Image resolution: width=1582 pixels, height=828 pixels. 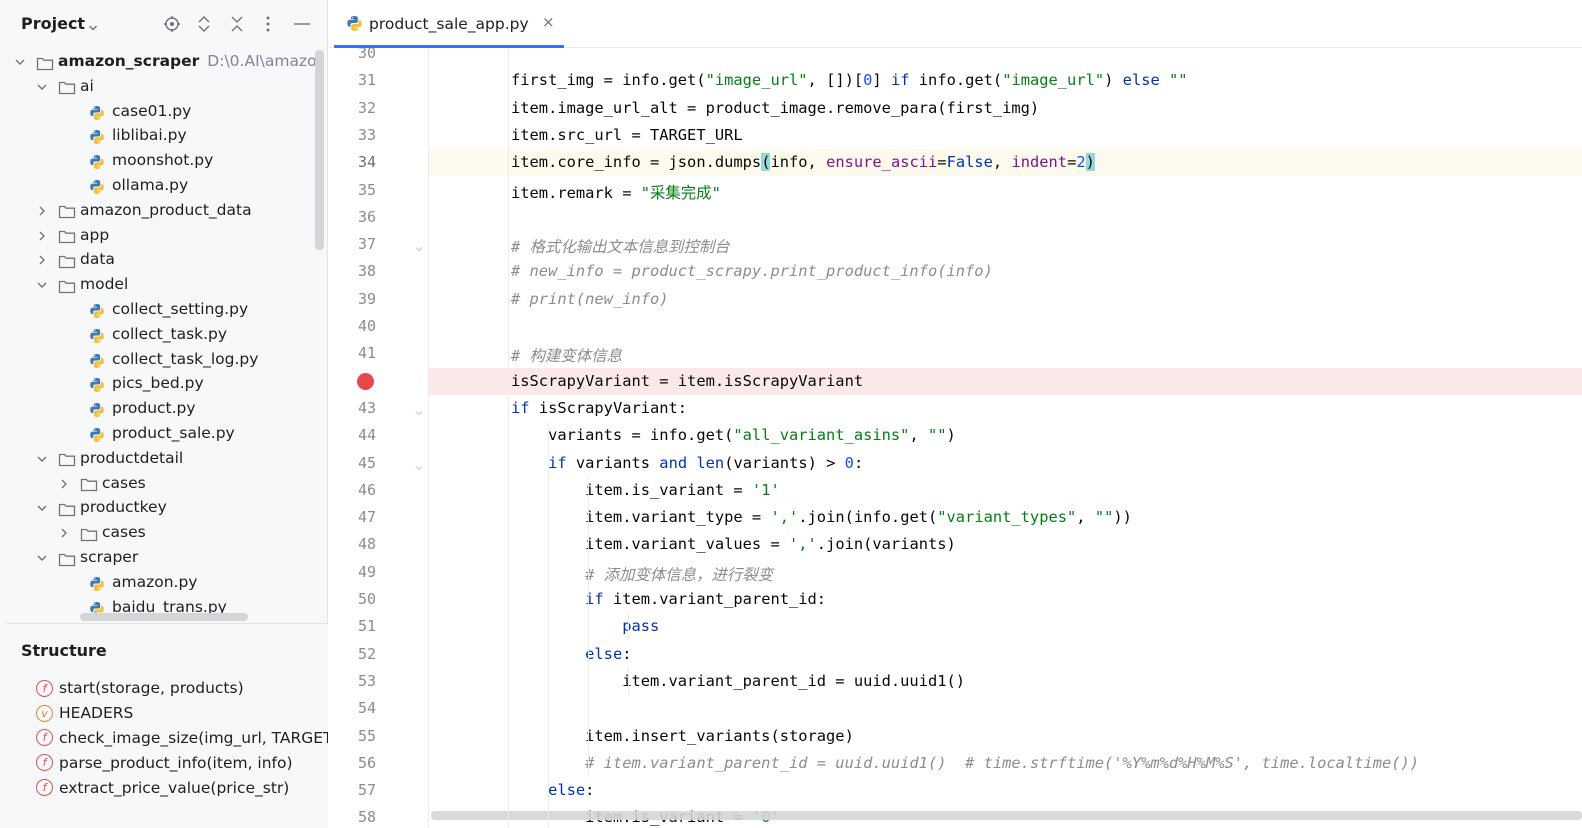 I want to click on code-line: 55 item.insert_variants(storage), so click(x=955, y=736).